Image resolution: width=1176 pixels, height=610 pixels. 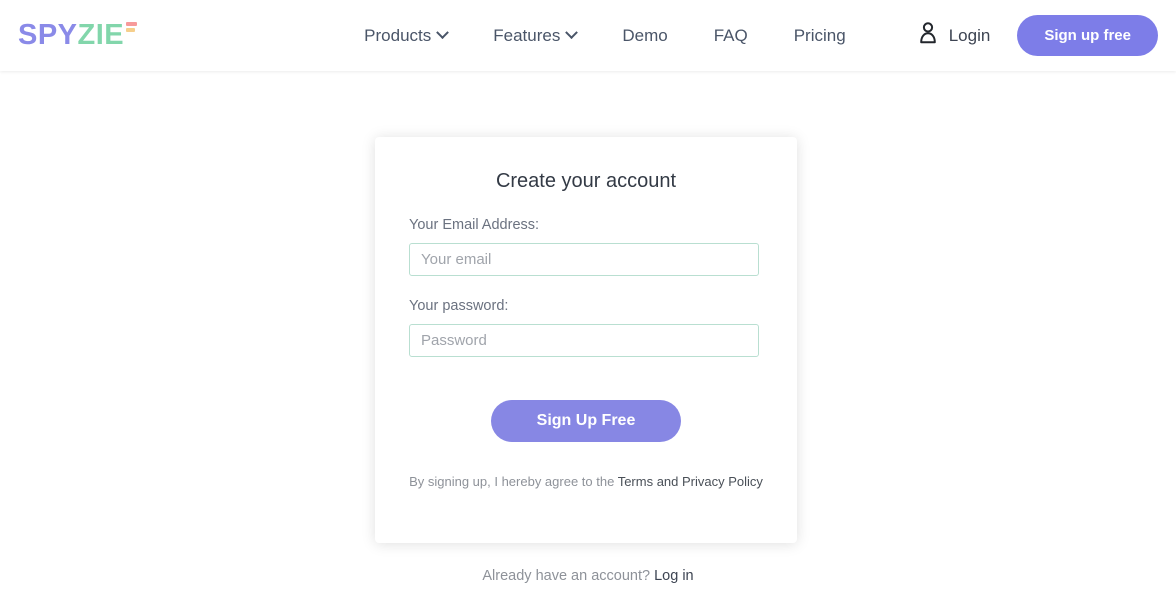 I want to click on logo-text-spy: SPY, so click(x=48, y=35).